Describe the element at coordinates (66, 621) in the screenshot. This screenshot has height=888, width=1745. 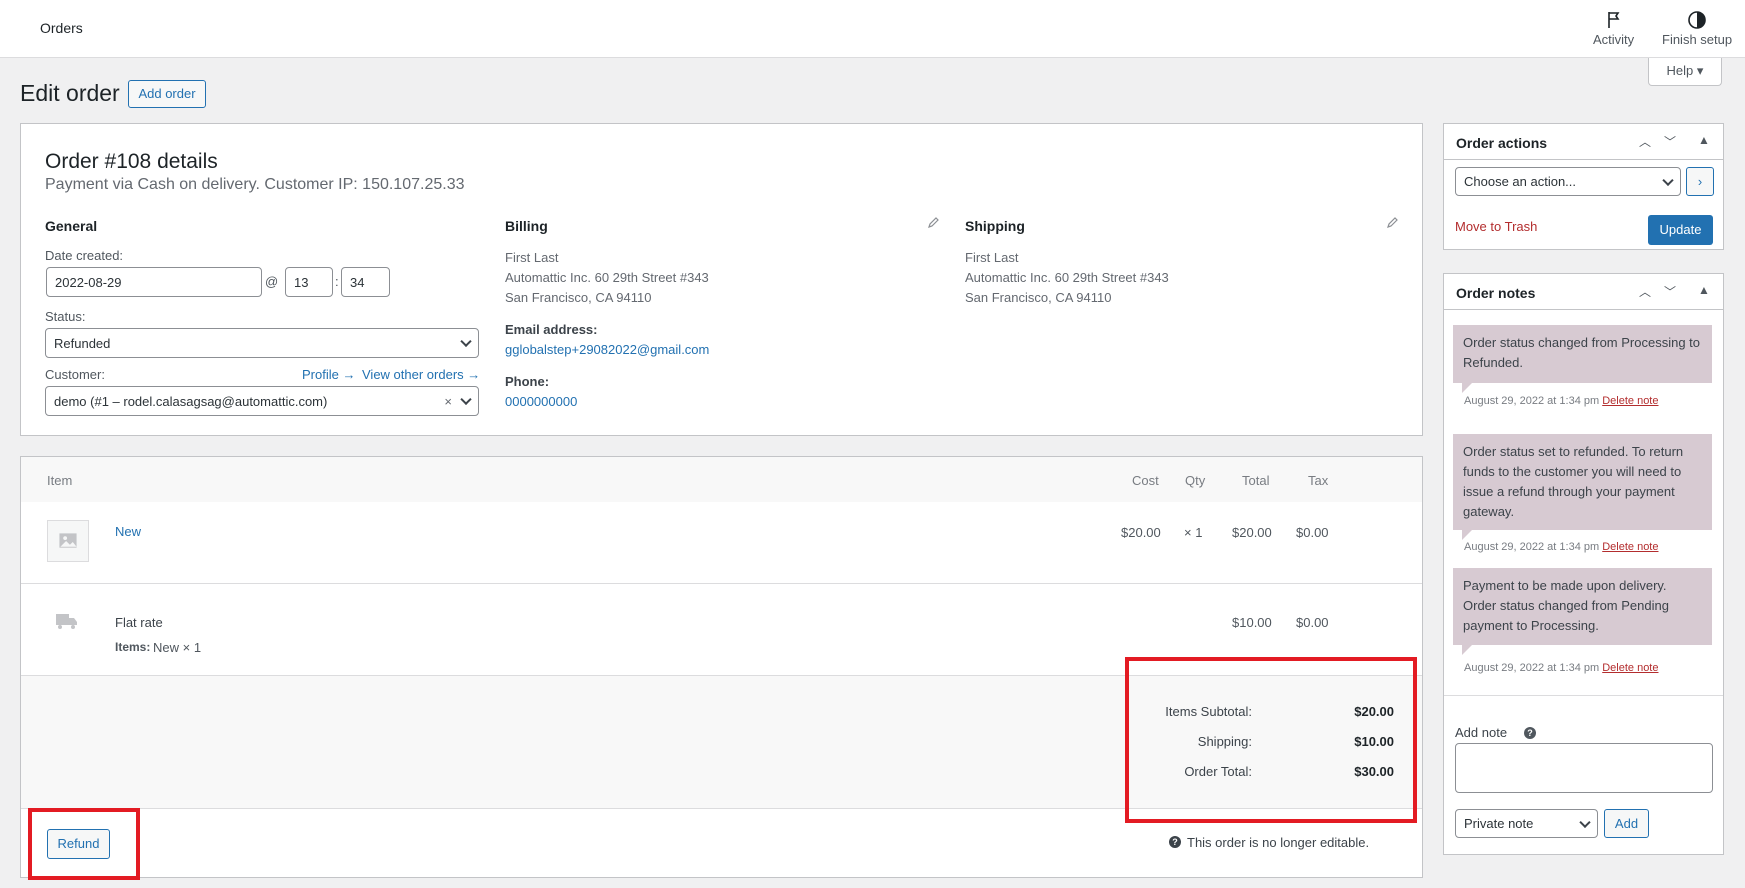
I see `truck-icon` at that location.